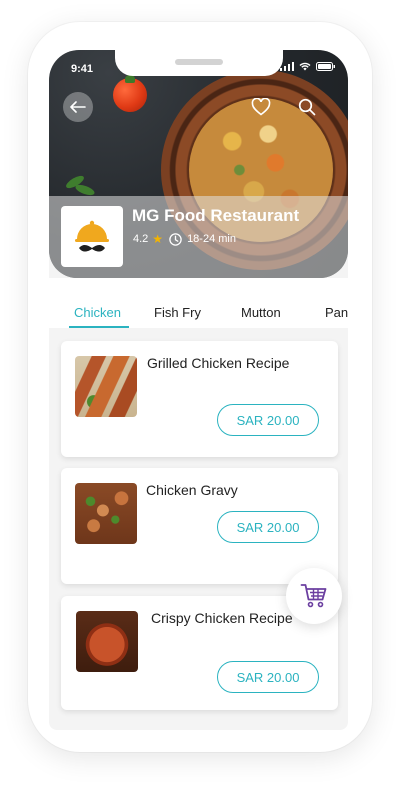  What do you see at coordinates (222, 618) in the screenshot?
I see `dish-name: Crispy Chicken Recipe` at bounding box center [222, 618].